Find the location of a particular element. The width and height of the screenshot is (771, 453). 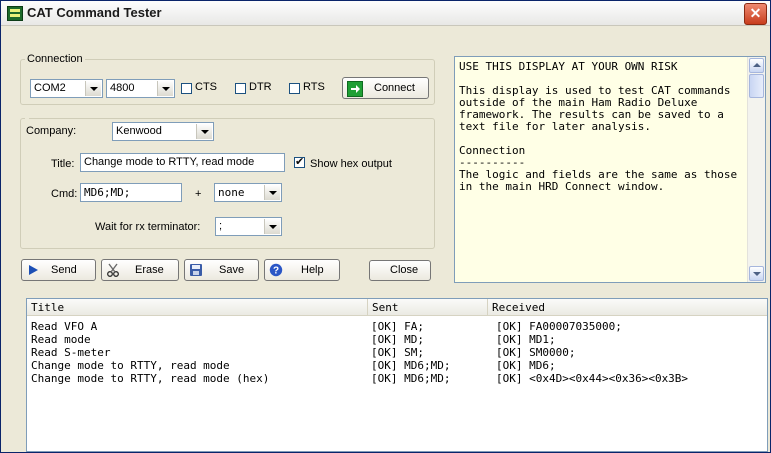

company-select: Kenwood is located at coordinates (163, 131).